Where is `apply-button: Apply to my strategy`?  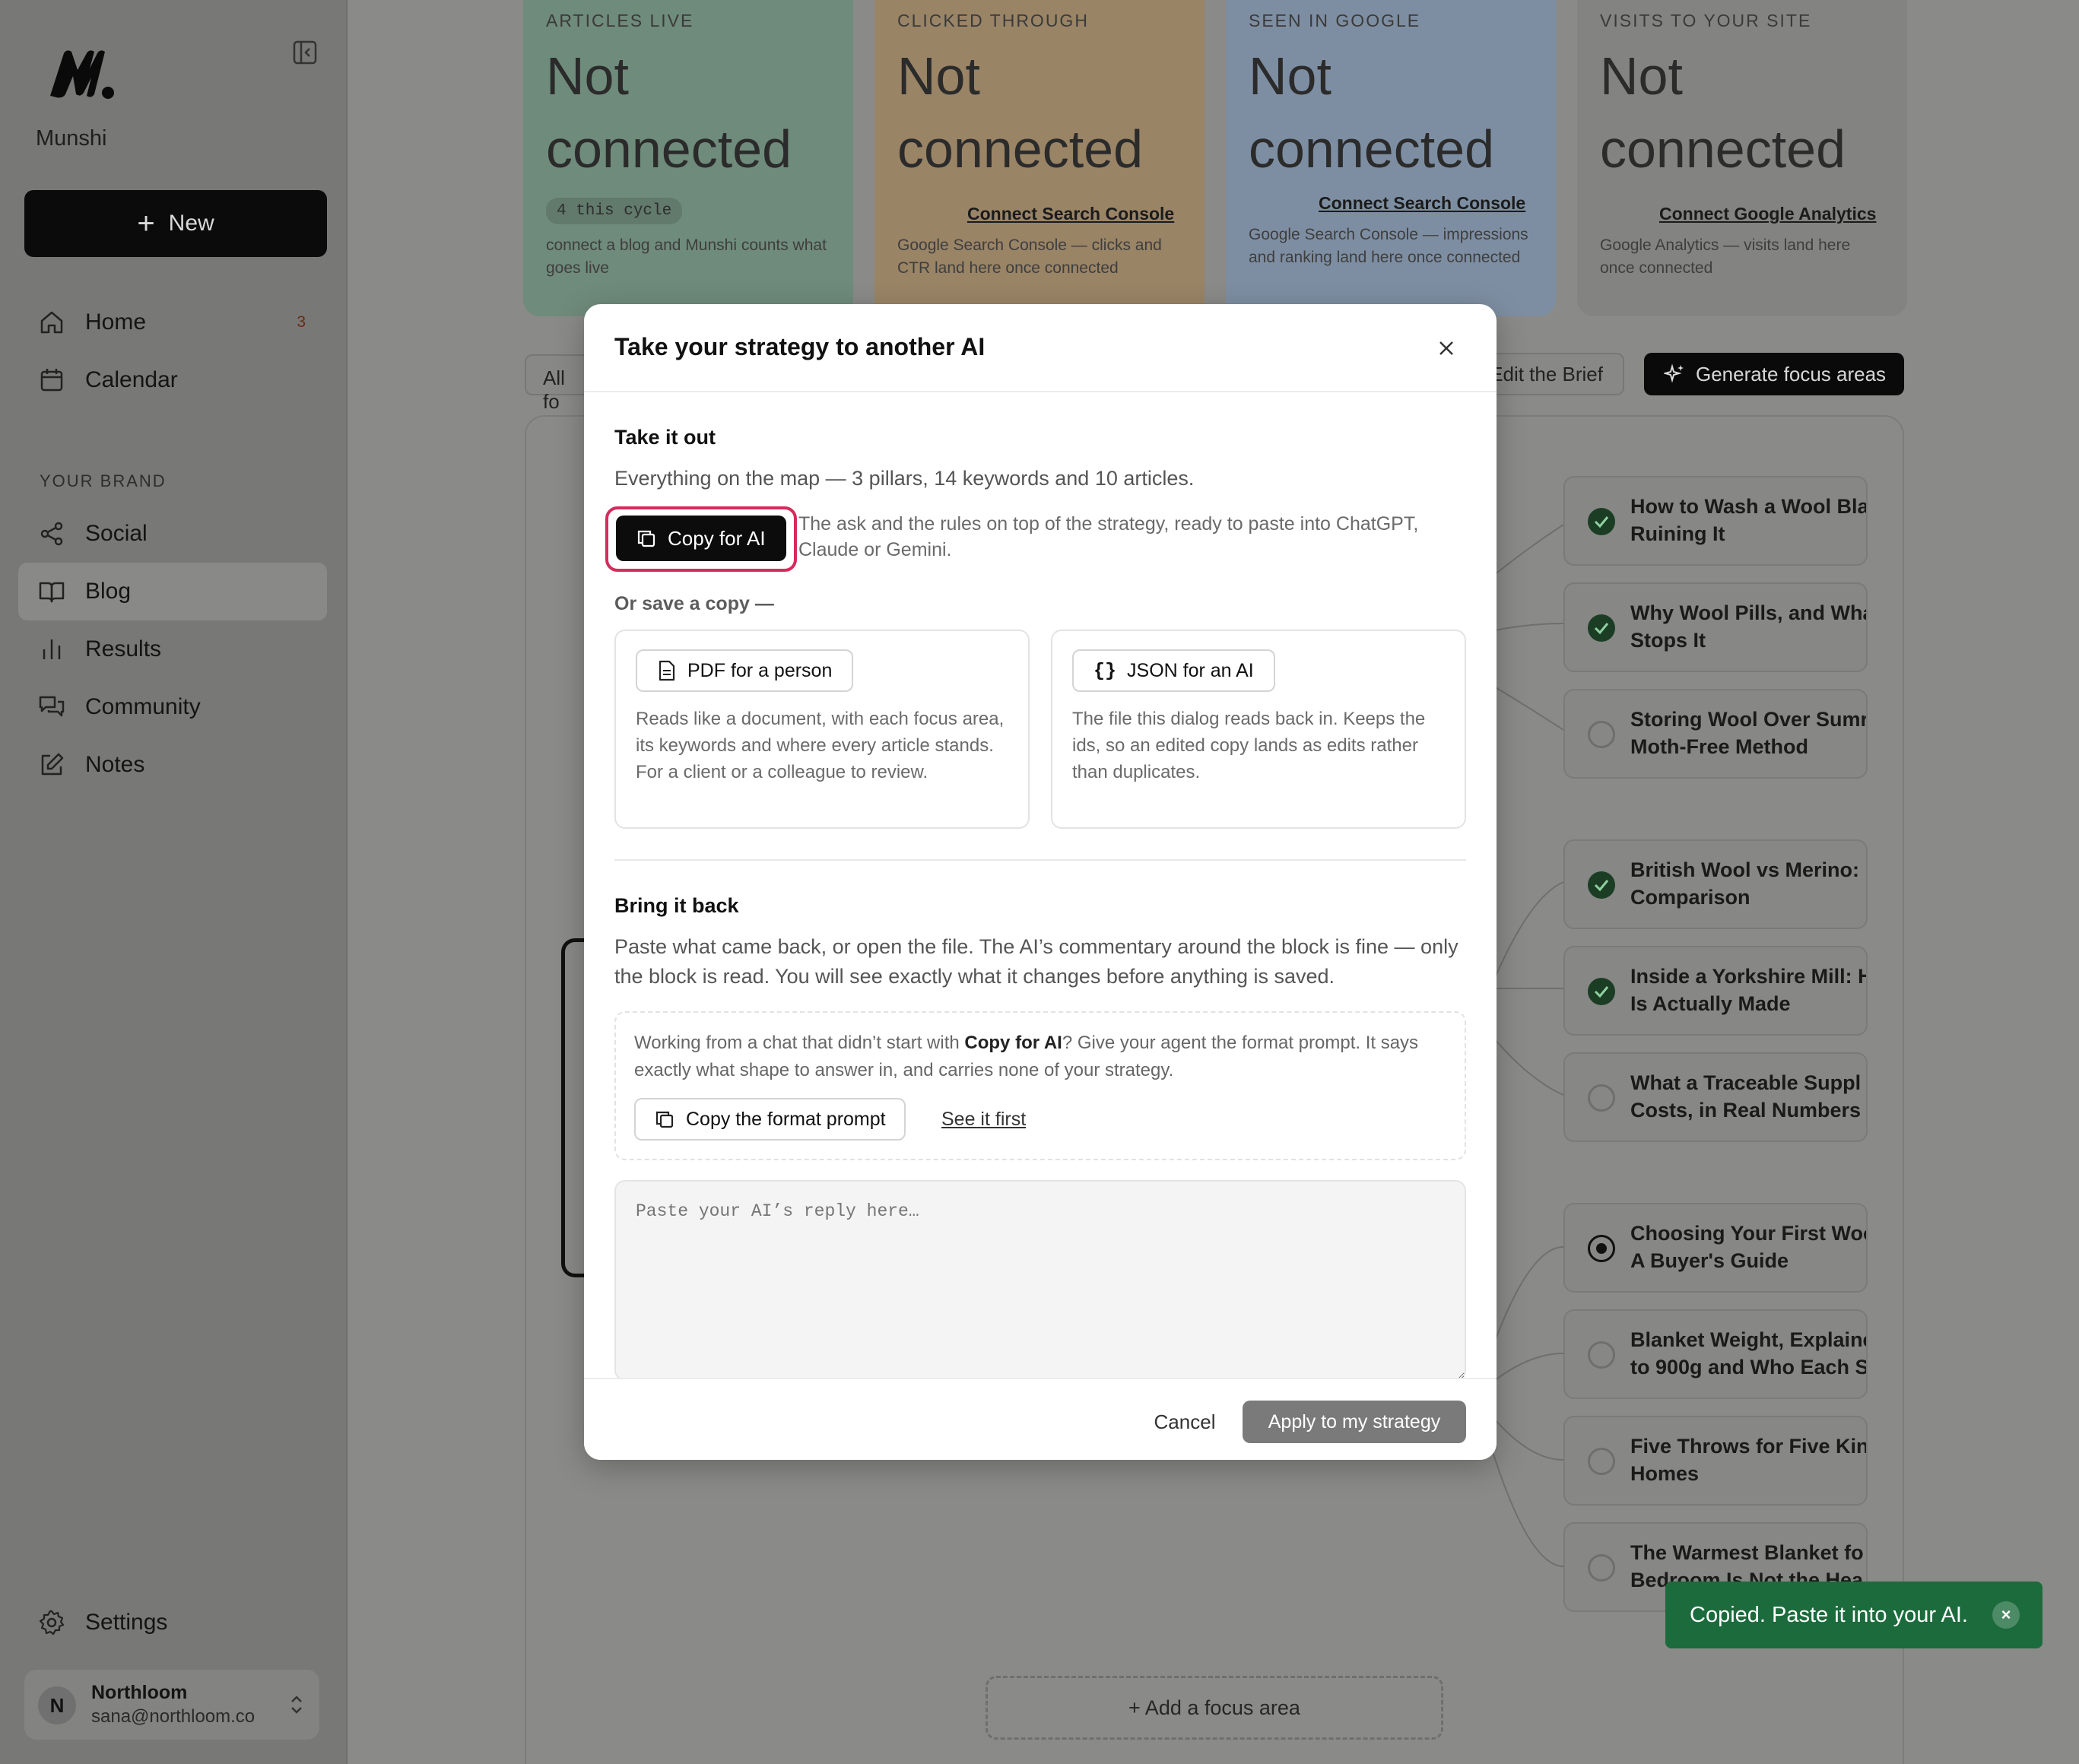 apply-button: Apply to my strategy is located at coordinates (1354, 1422).